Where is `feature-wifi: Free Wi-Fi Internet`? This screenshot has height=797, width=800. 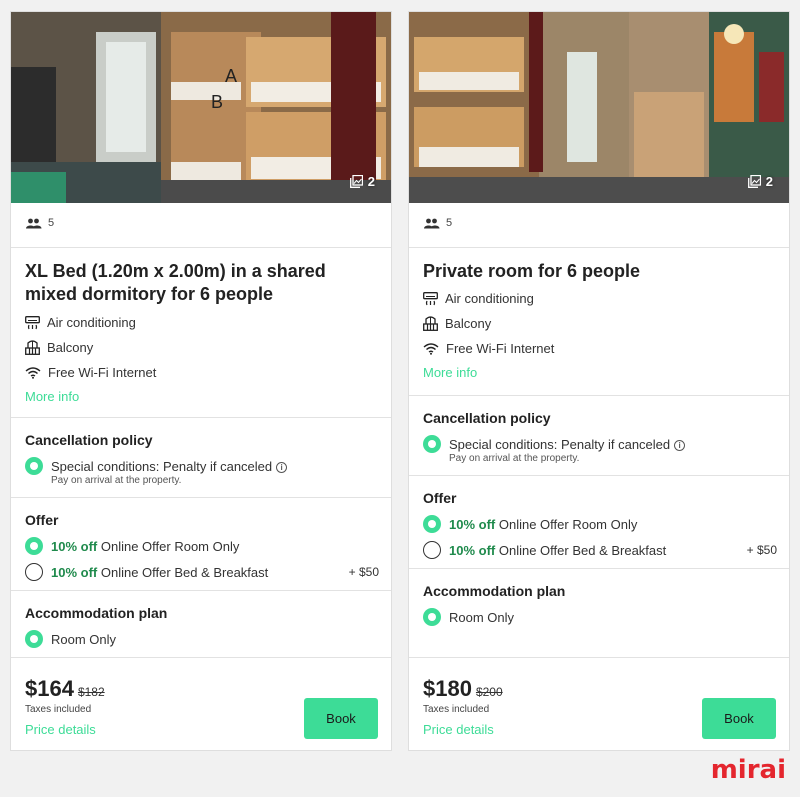
feature-wifi: Free Wi-Fi Internet is located at coordinates (201, 372).